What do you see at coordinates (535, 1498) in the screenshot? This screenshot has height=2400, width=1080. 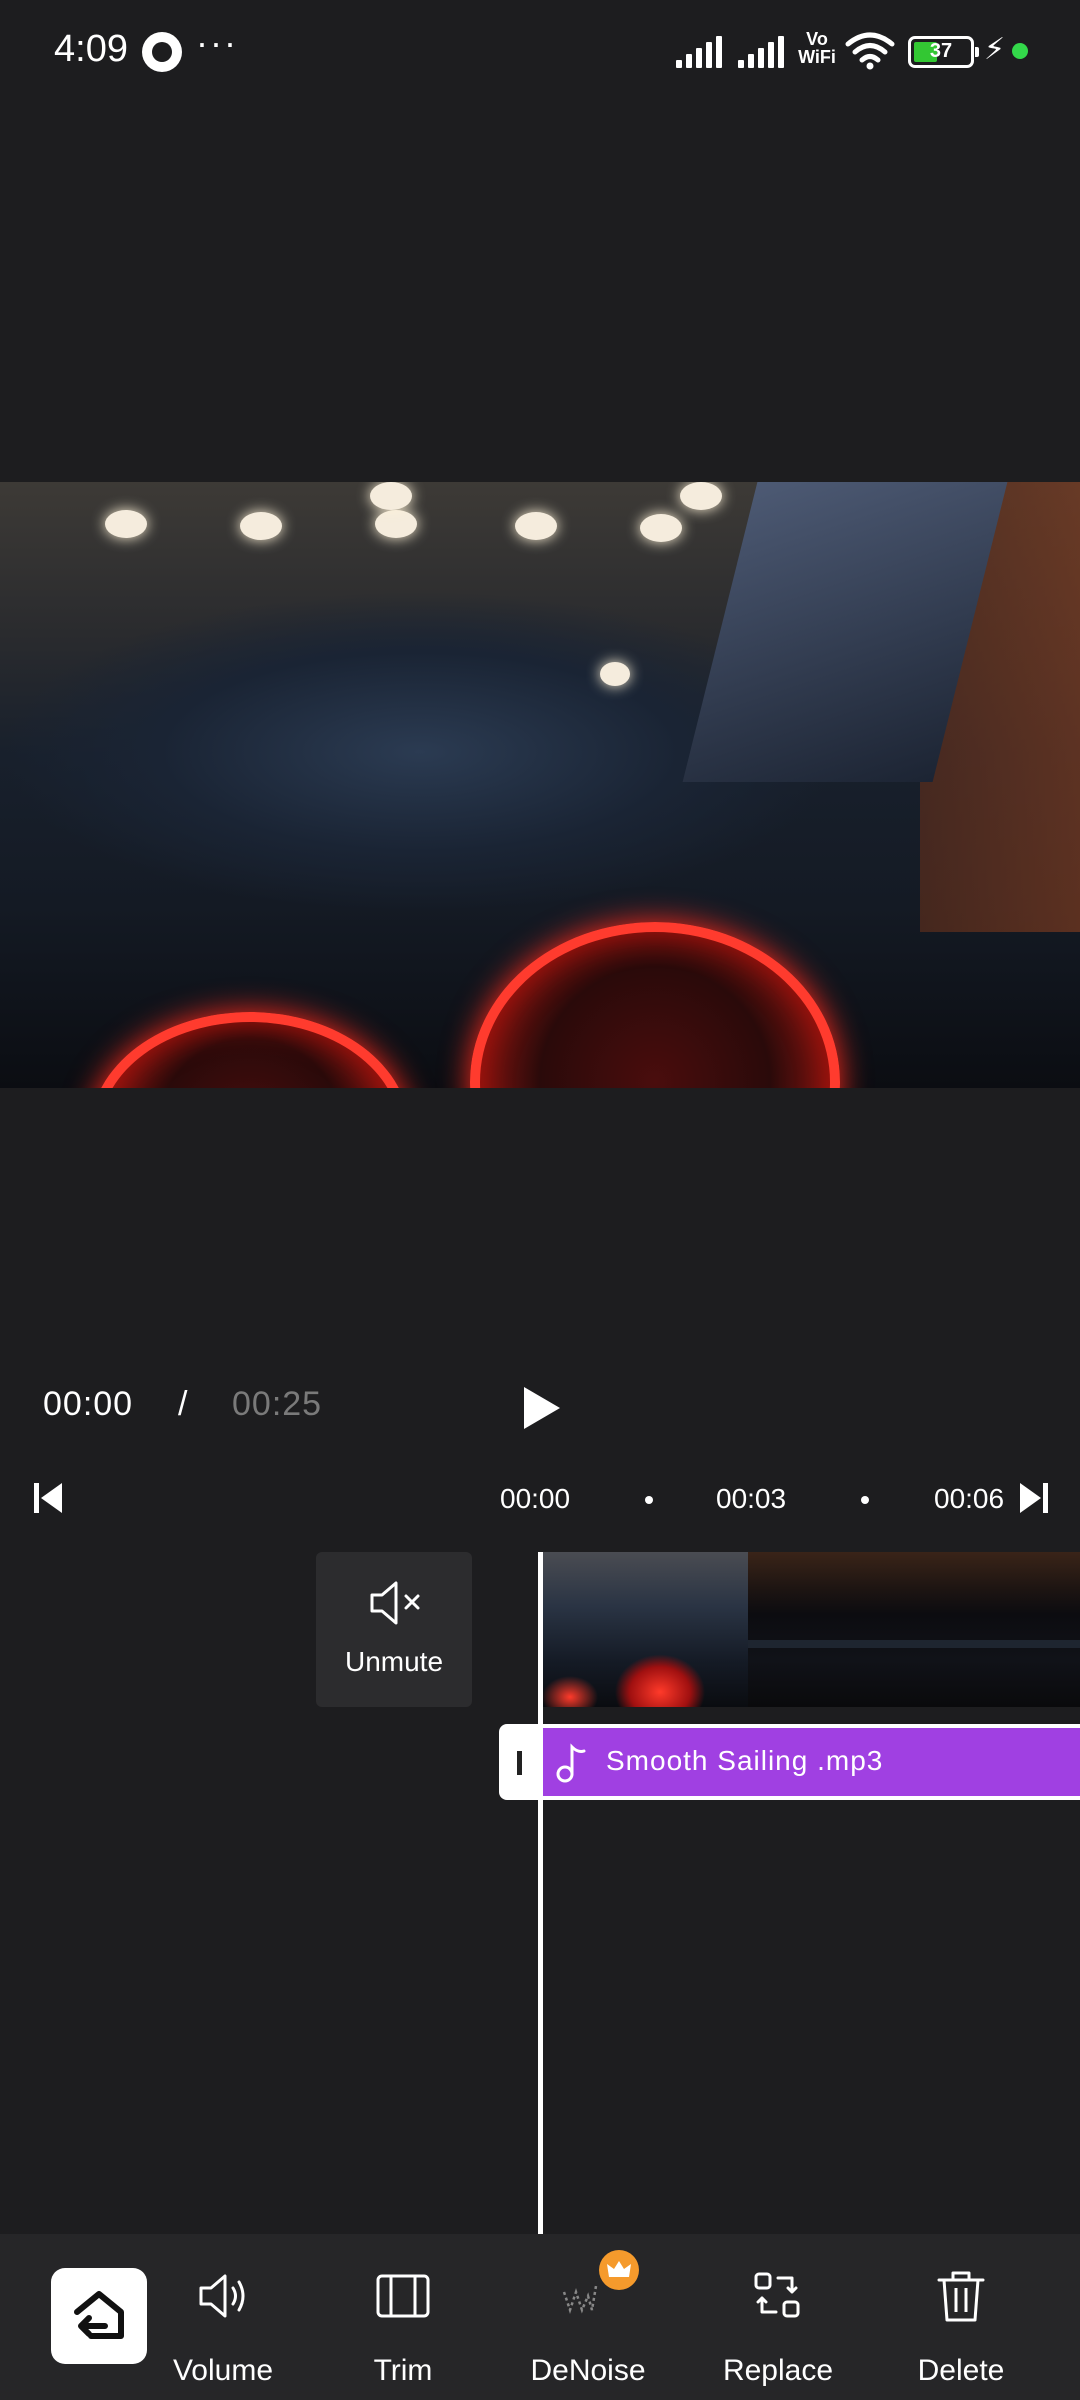 I see `ruler-tick-label: 00:00` at bounding box center [535, 1498].